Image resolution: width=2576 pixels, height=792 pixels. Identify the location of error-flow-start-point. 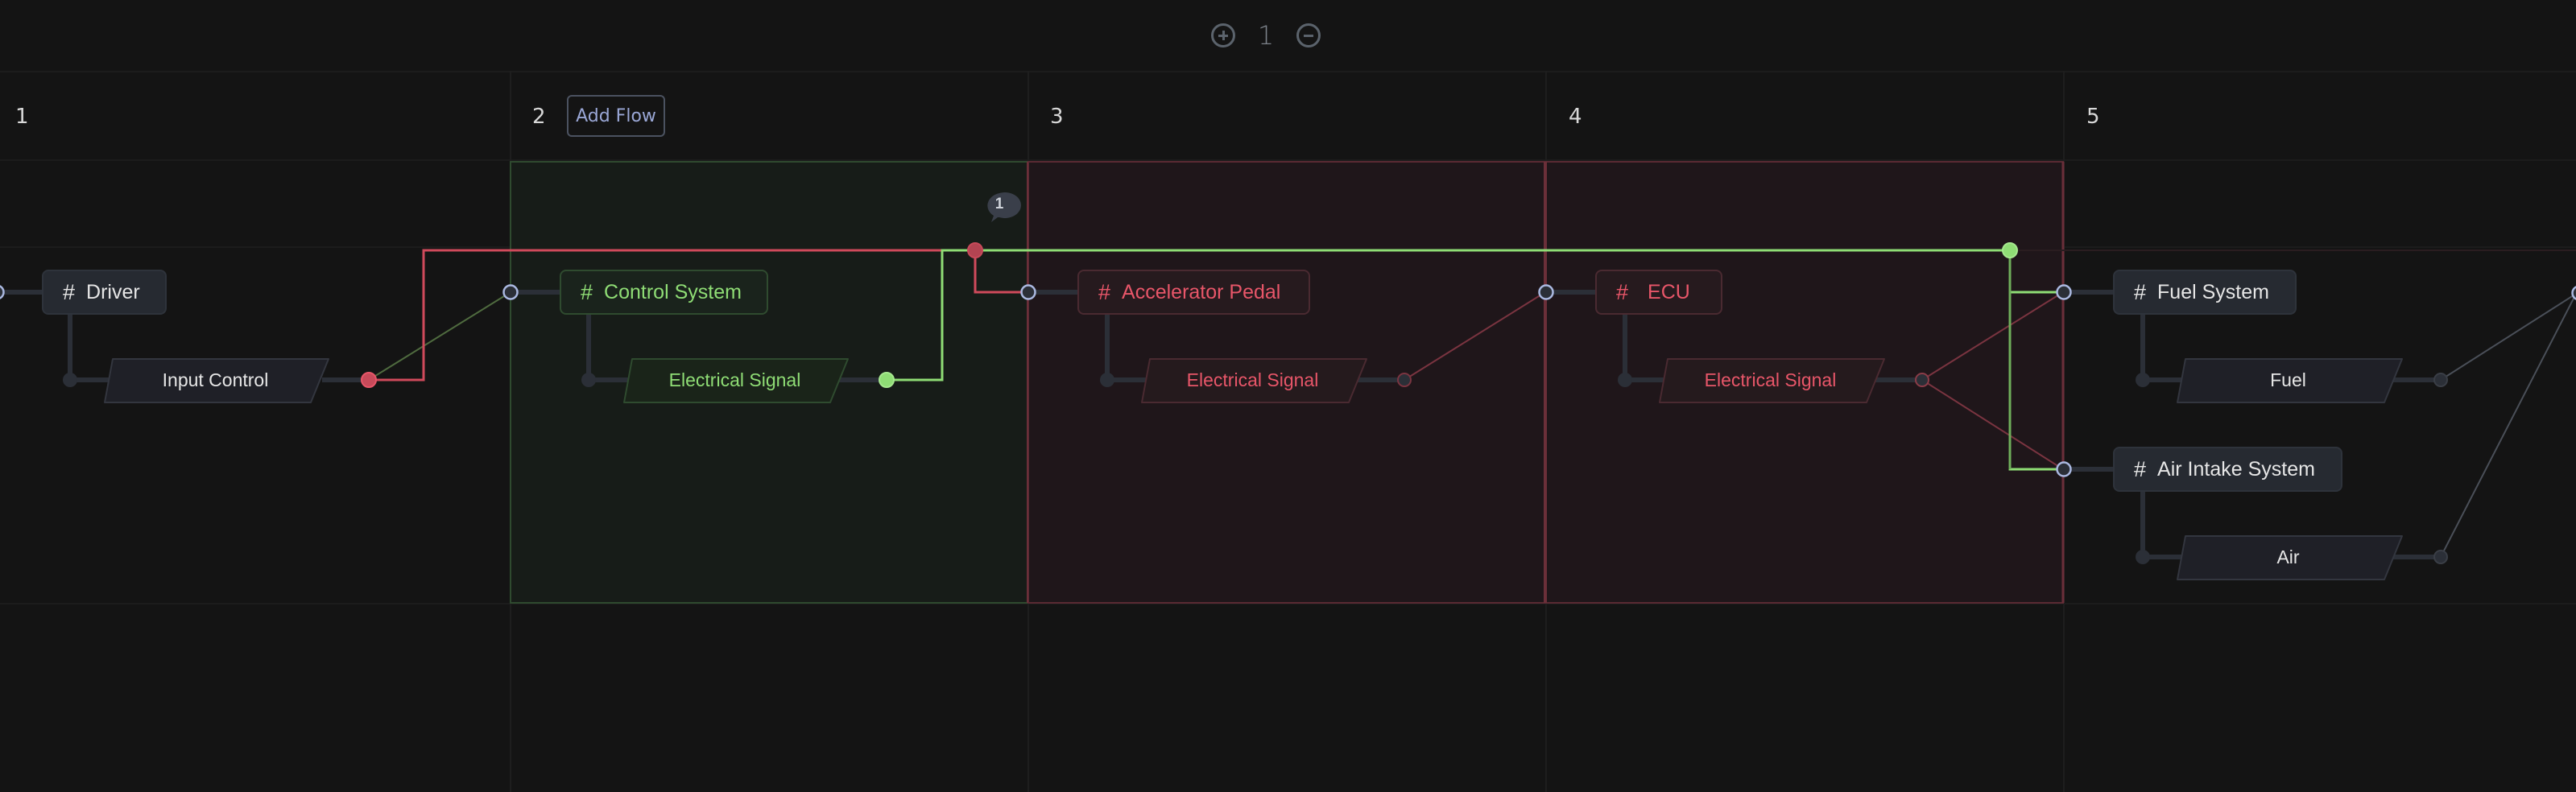
(369, 380).